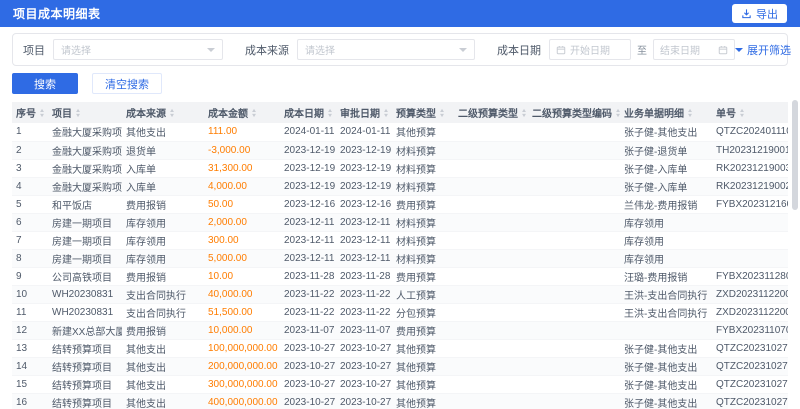 The image size is (800, 409). I want to click on table-cell: 2023-11-28, so click(308, 276).